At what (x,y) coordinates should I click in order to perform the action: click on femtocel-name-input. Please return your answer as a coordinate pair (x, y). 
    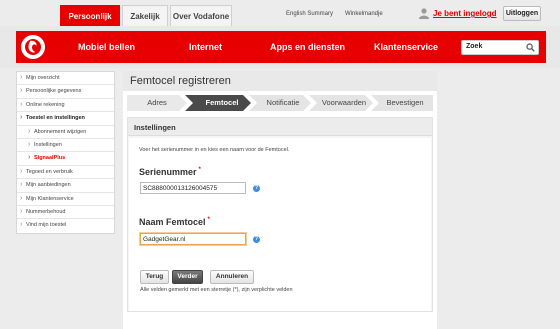
    Looking at the image, I should click on (193, 239).